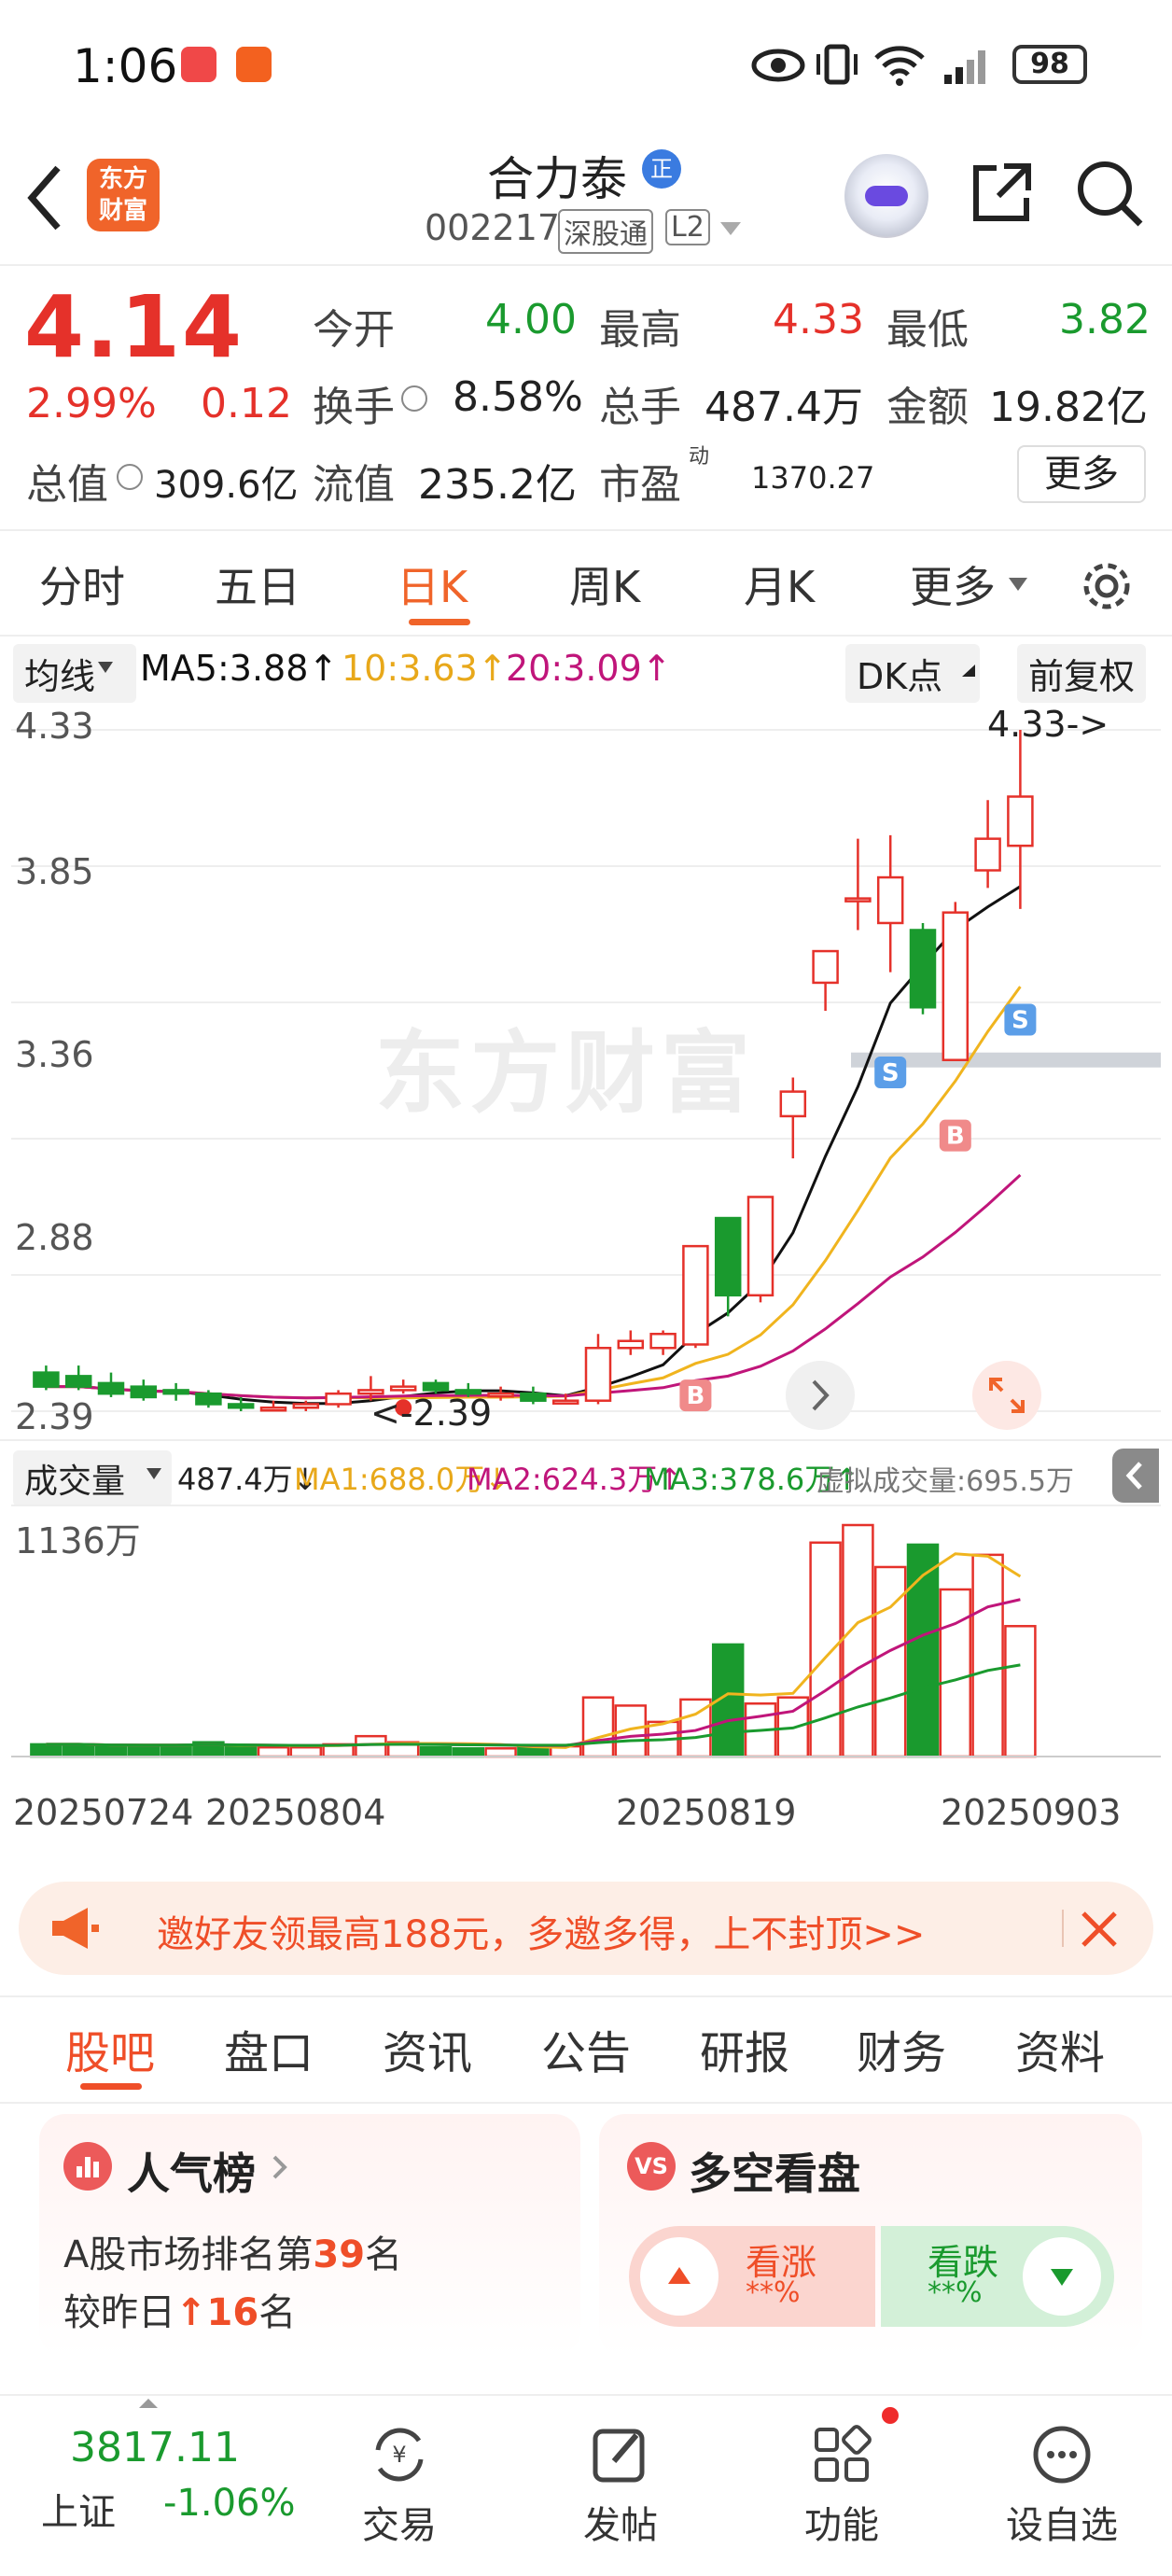 Image resolution: width=1172 pixels, height=2576 pixels. Describe the element at coordinates (239, 668) in the screenshot. I see `ma5-value: MA5:3.88↑` at that location.